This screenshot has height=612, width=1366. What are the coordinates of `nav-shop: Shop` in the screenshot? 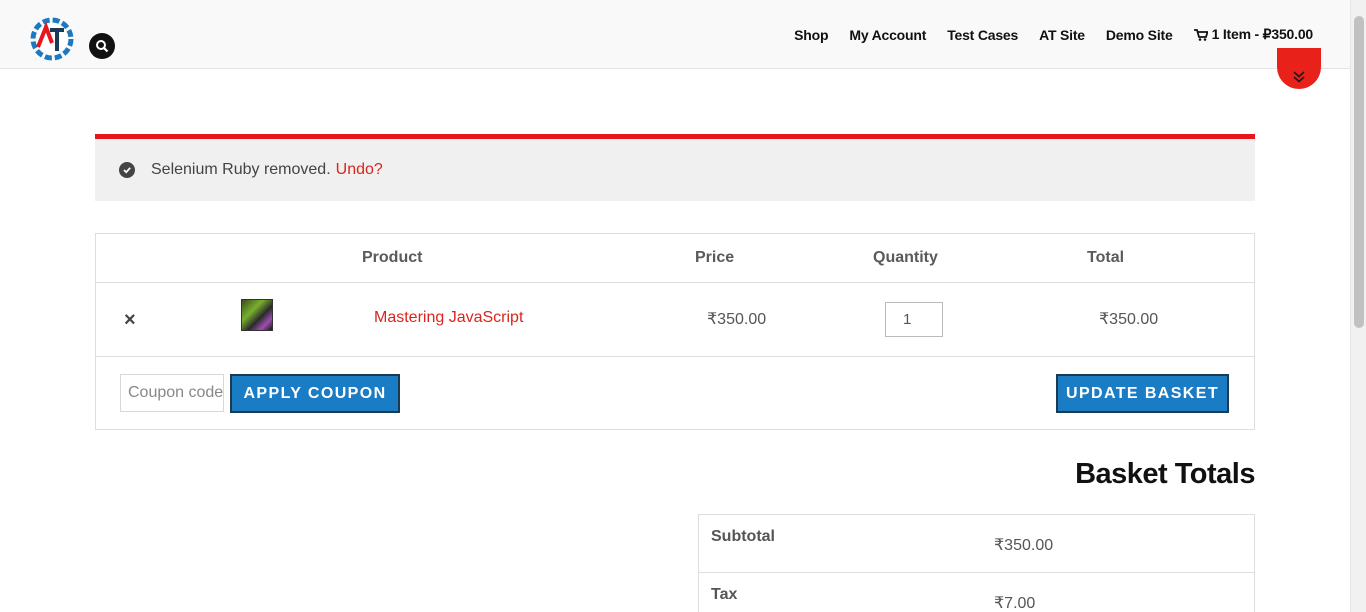 It's located at (811, 34).